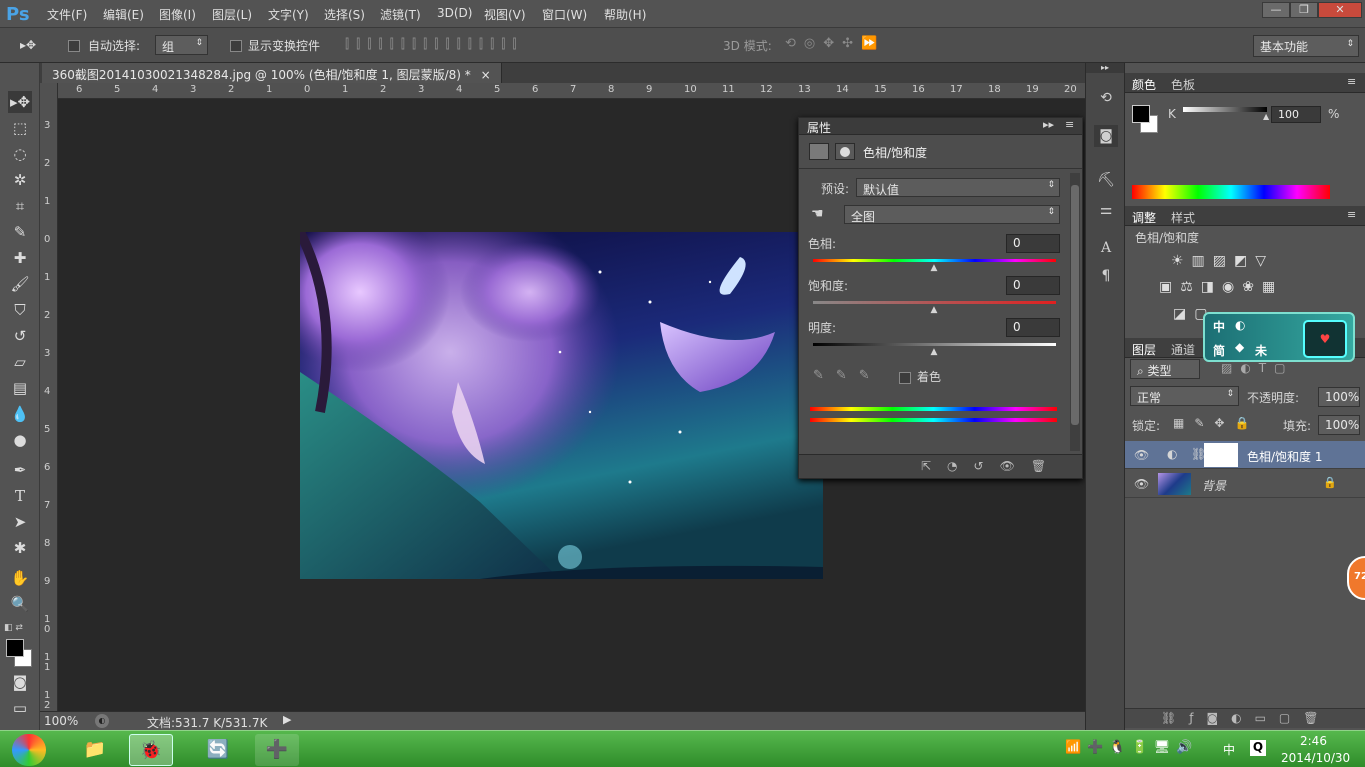  I want to click on status-info-icon: ◐, so click(102, 721).